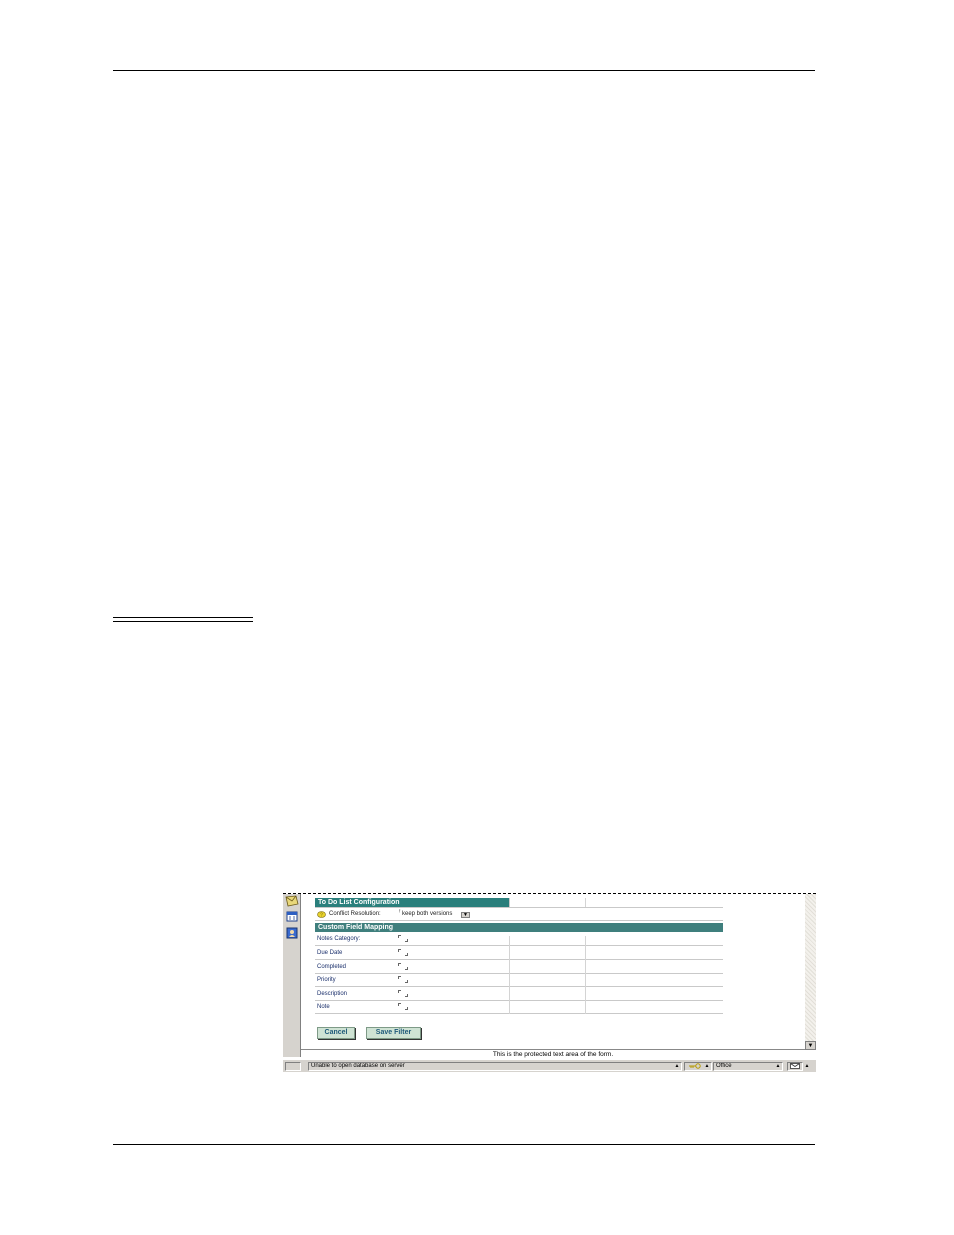 The width and height of the screenshot is (954, 1235). What do you see at coordinates (403, 1006) in the screenshot?
I see `note-field` at bounding box center [403, 1006].